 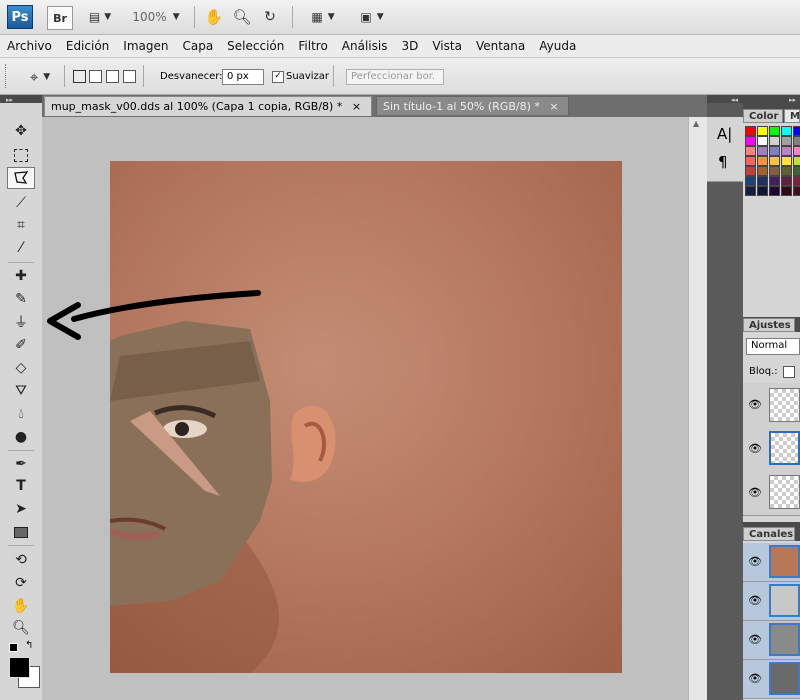 I want to click on pen-tool: ✒, so click(x=21, y=464).